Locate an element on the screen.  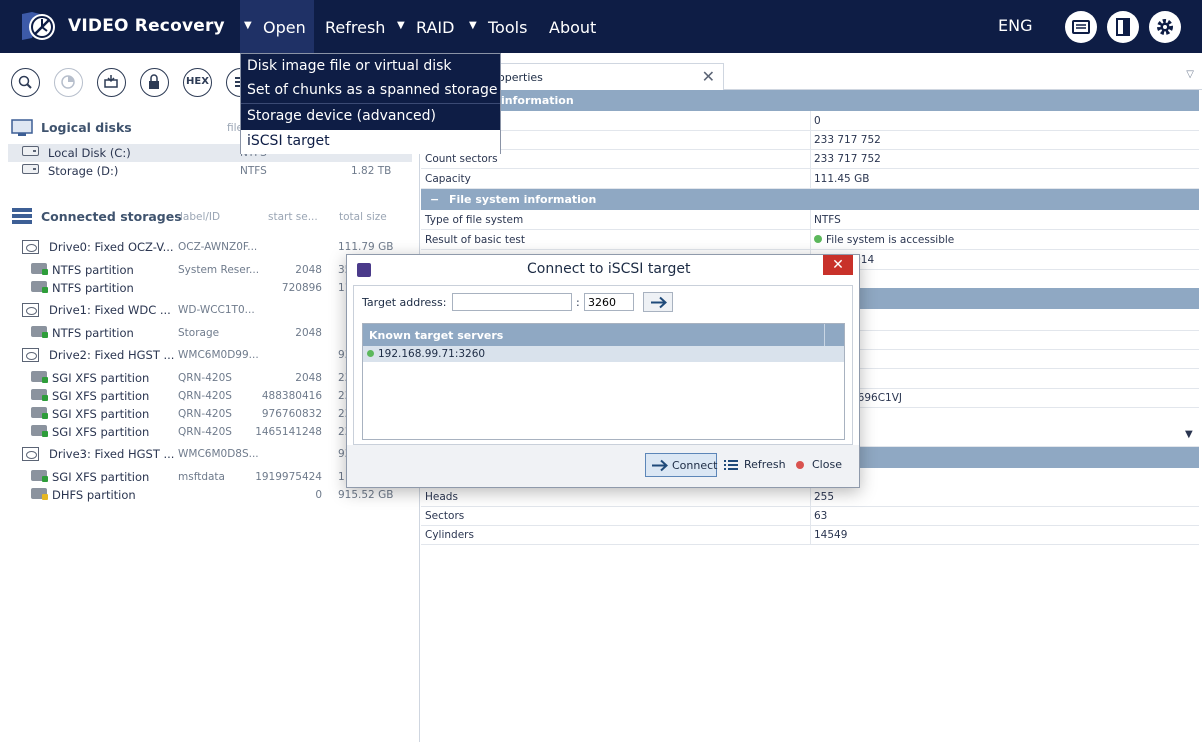
monitor-icon is located at coordinates (22, 127).